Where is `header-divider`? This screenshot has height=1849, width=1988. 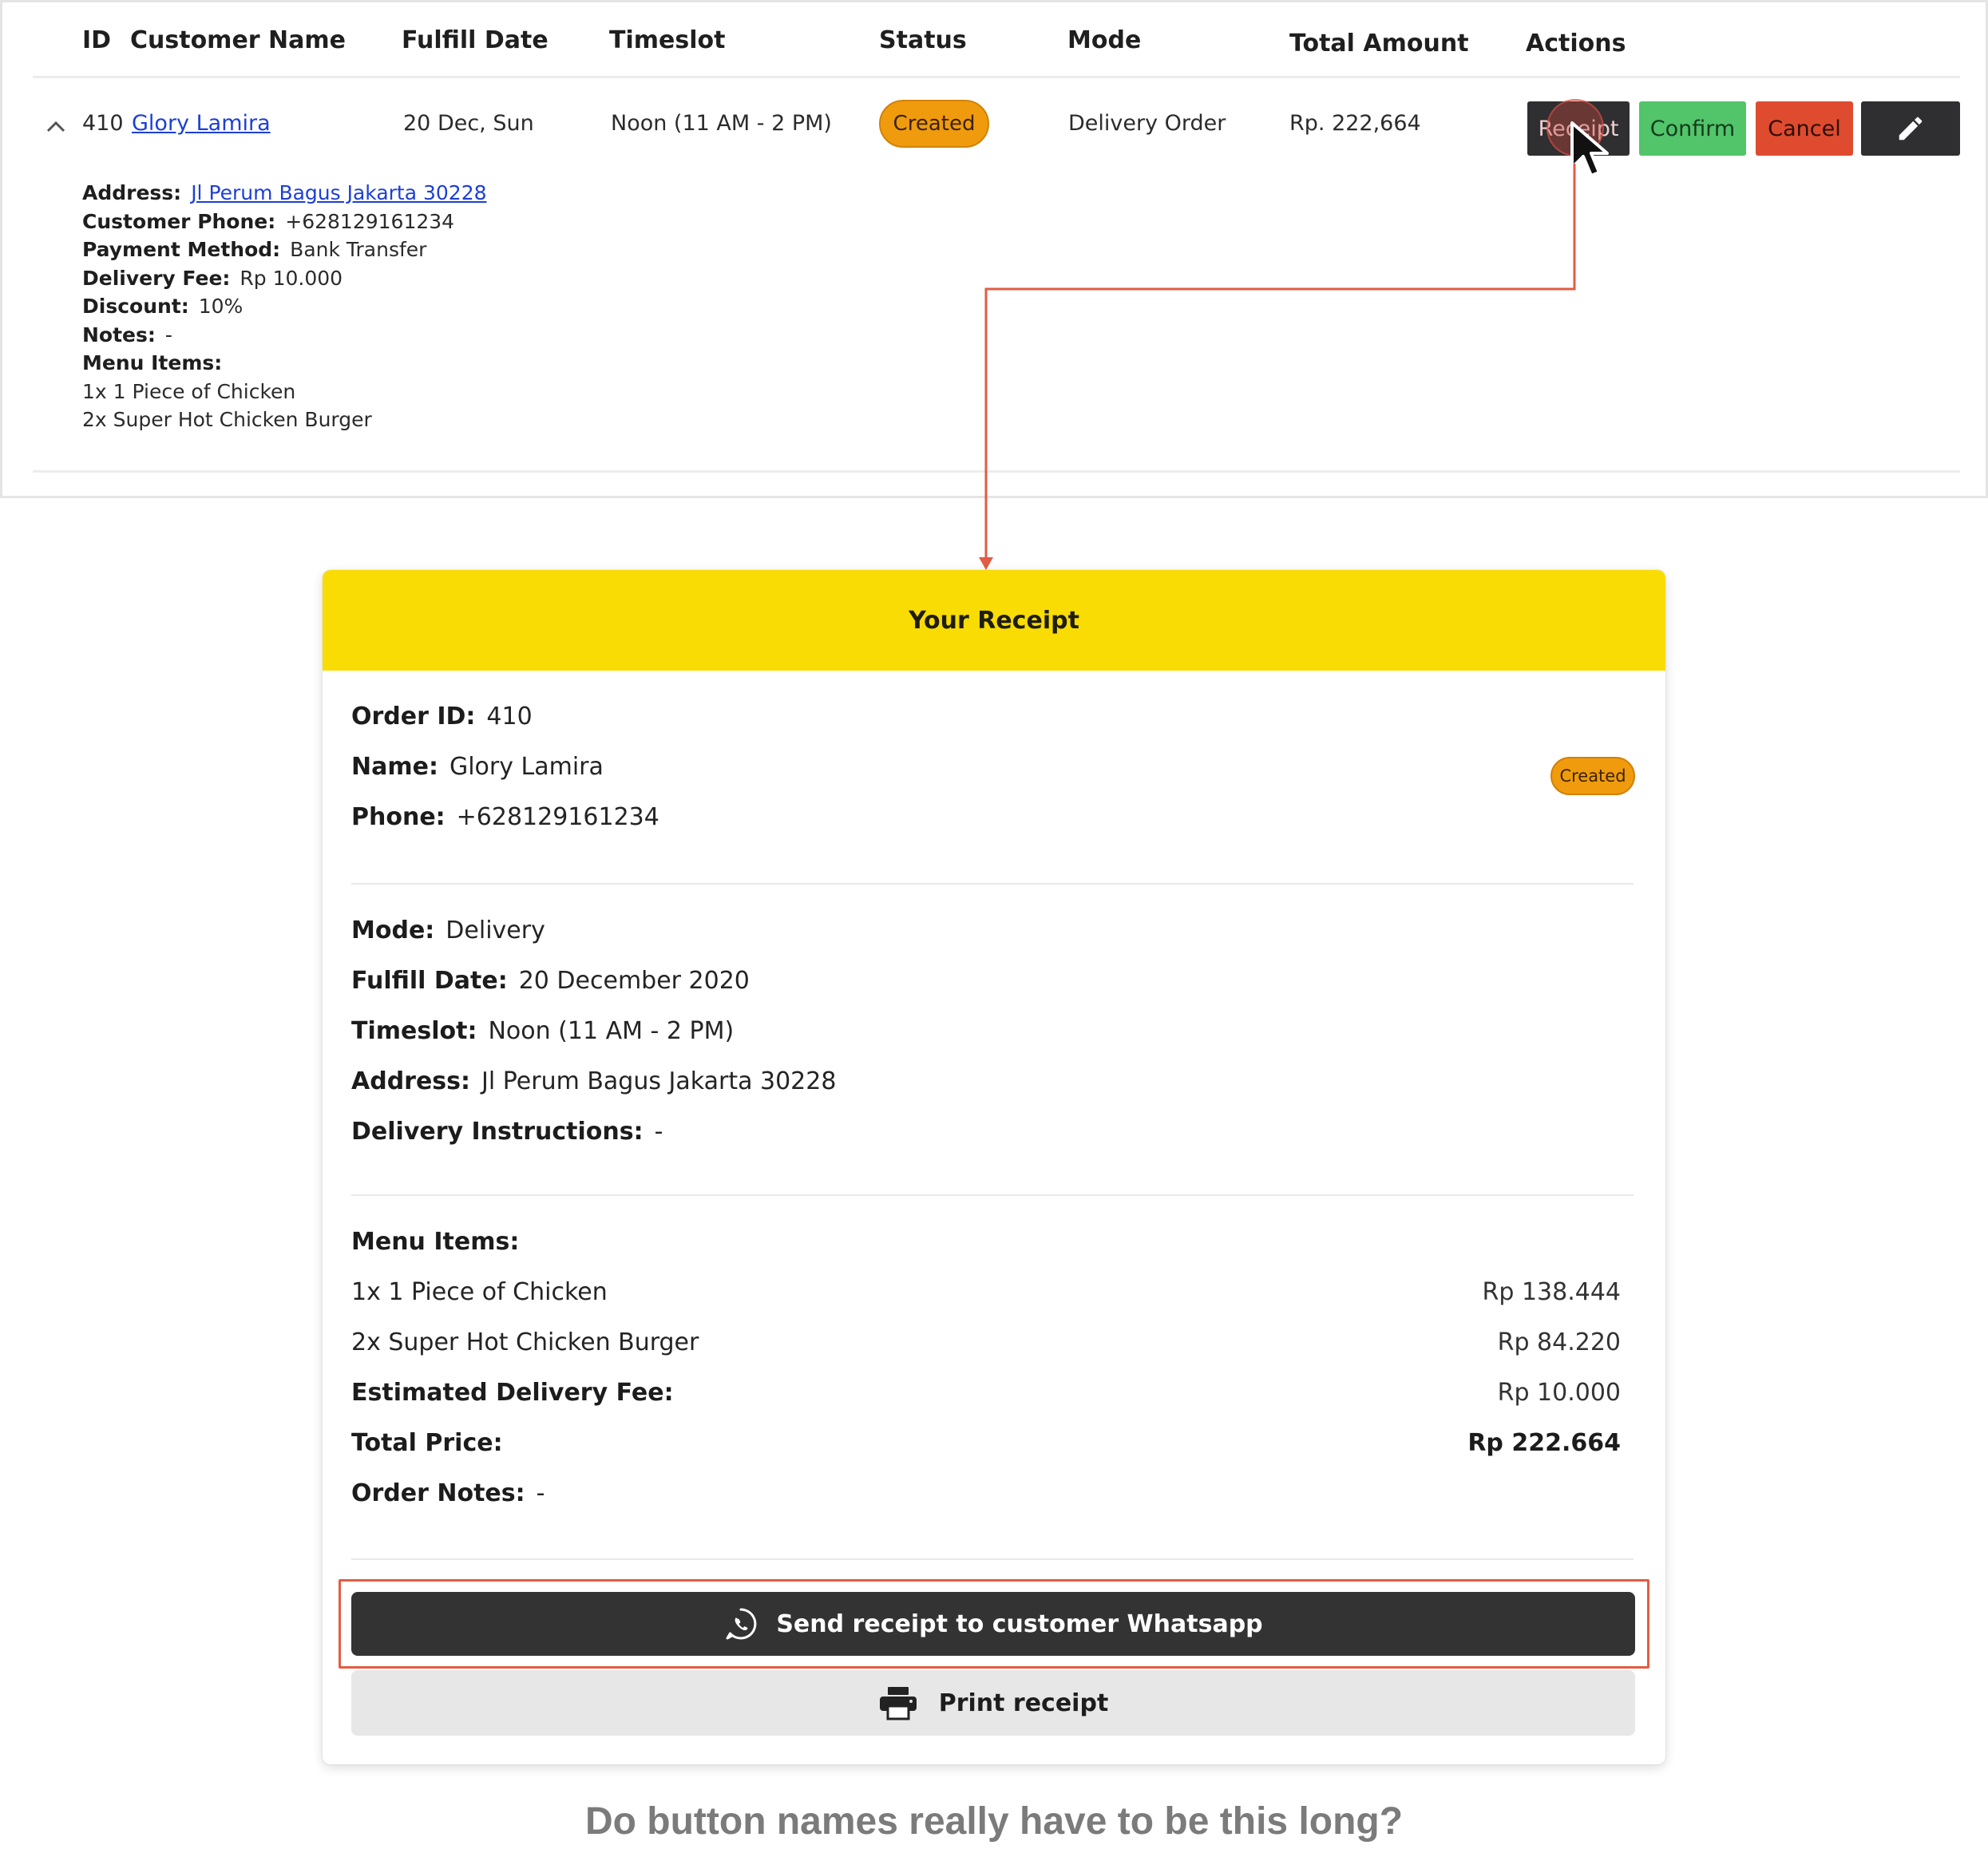 header-divider is located at coordinates (996, 77).